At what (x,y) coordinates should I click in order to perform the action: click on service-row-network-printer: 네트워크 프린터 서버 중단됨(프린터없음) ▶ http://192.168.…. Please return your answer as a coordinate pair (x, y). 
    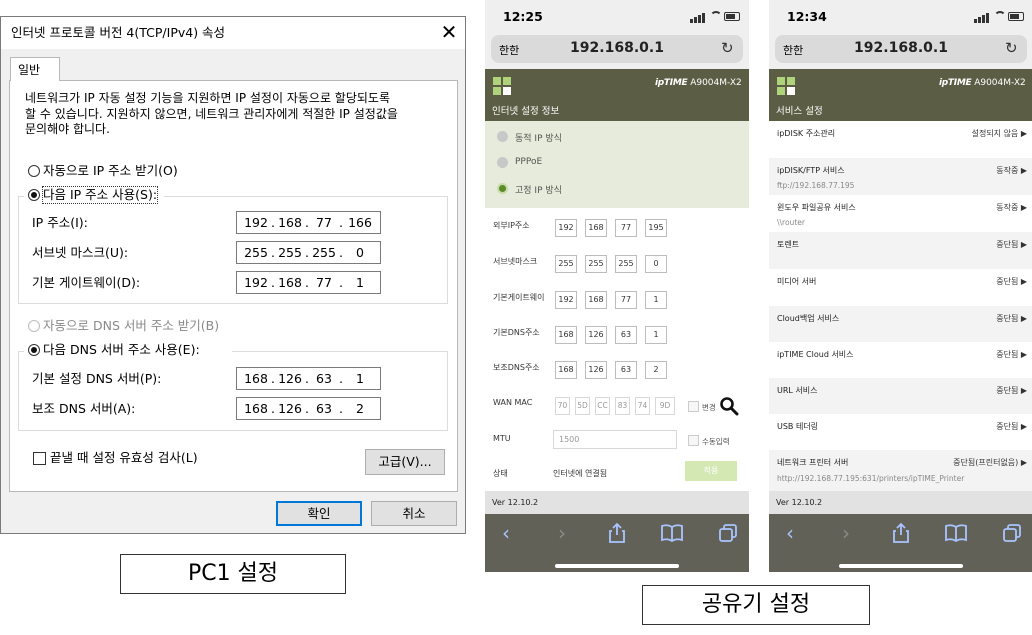
    Looking at the image, I should click on (900, 470).